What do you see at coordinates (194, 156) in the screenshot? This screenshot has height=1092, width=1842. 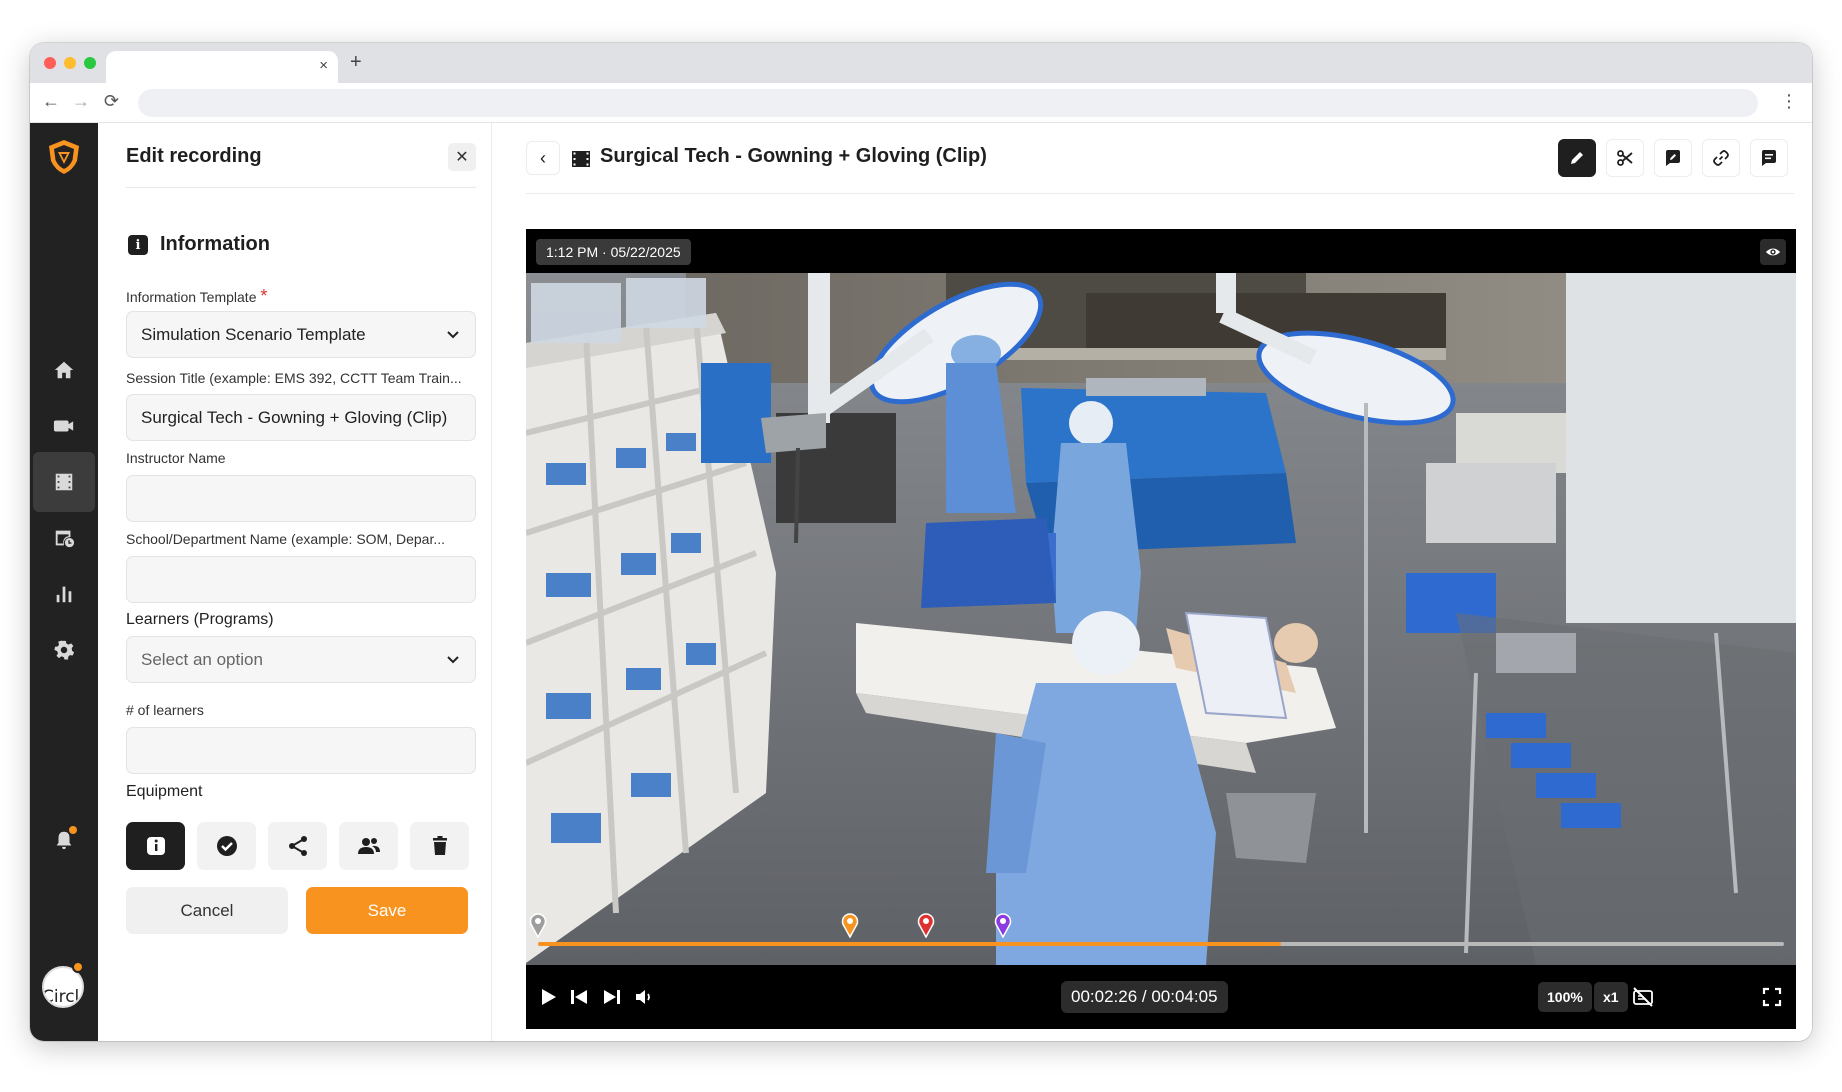 I see `panel-title: Edit recording` at bounding box center [194, 156].